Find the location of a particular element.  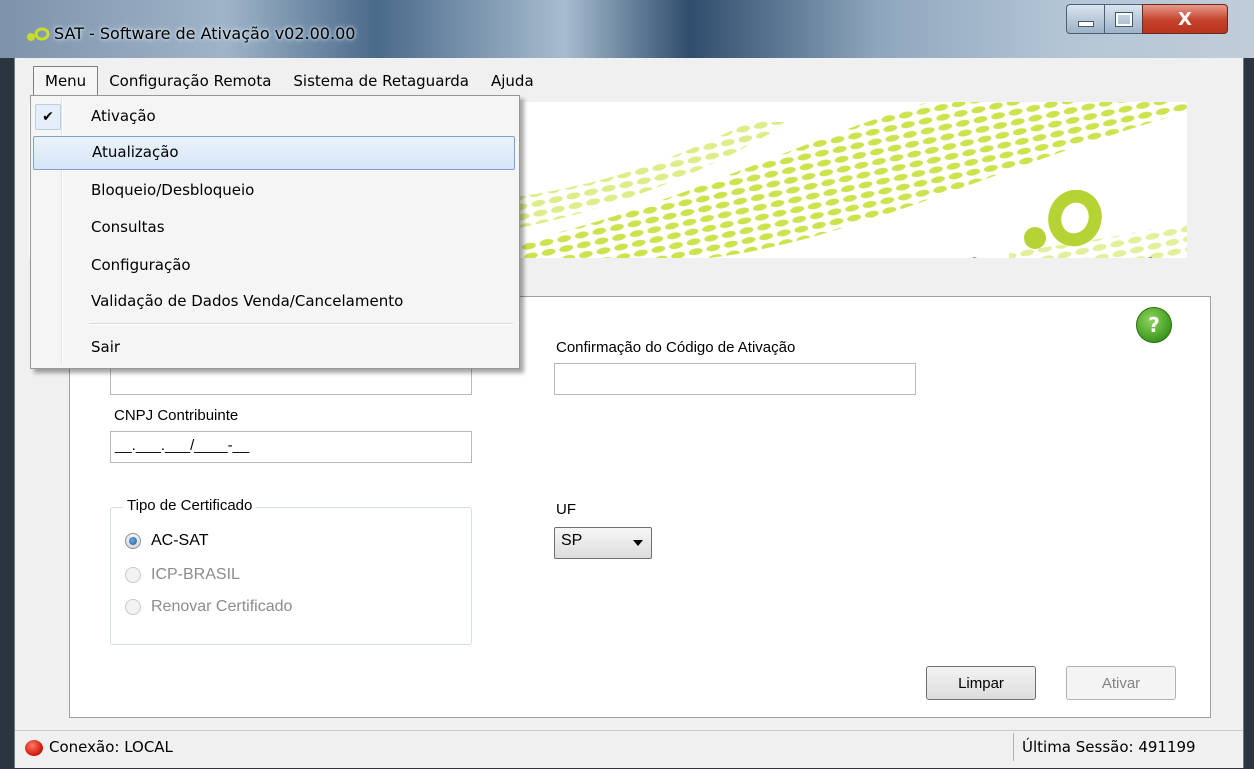

close-icon: X is located at coordinates (1185, 19).